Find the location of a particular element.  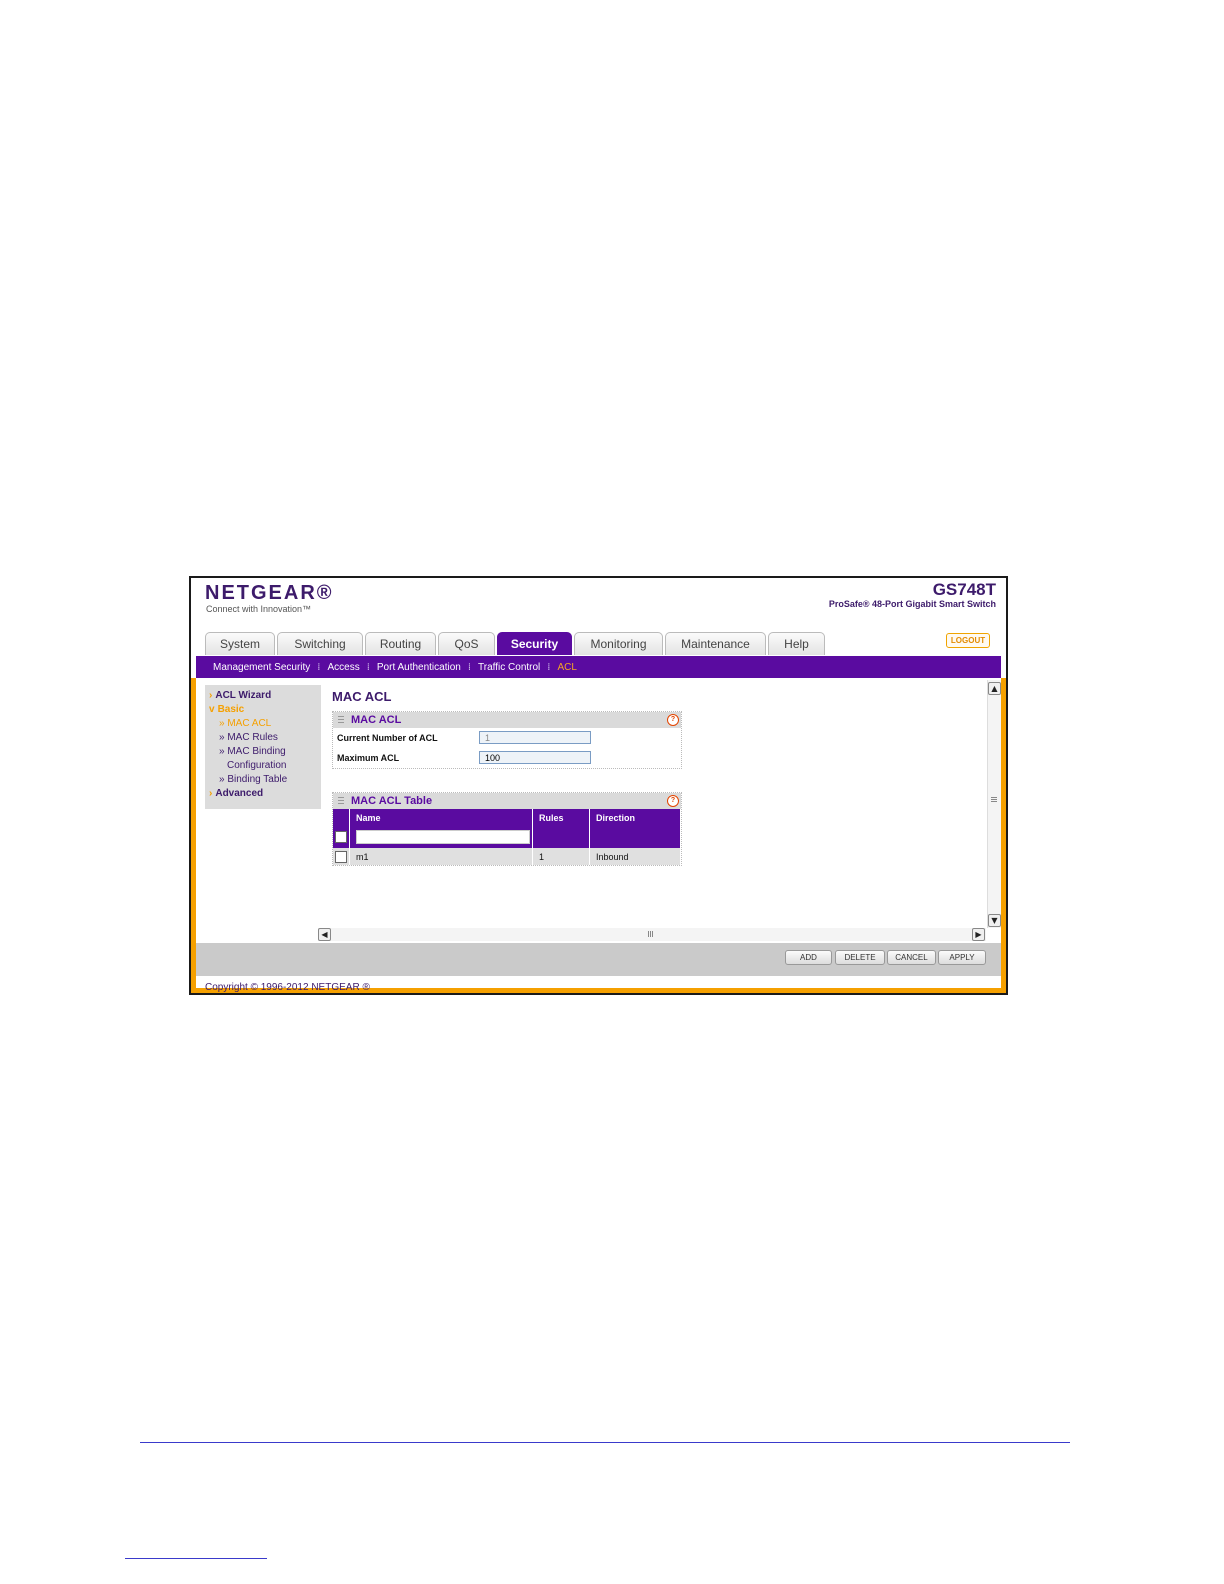

new-entry-row is located at coordinates (507, 837).